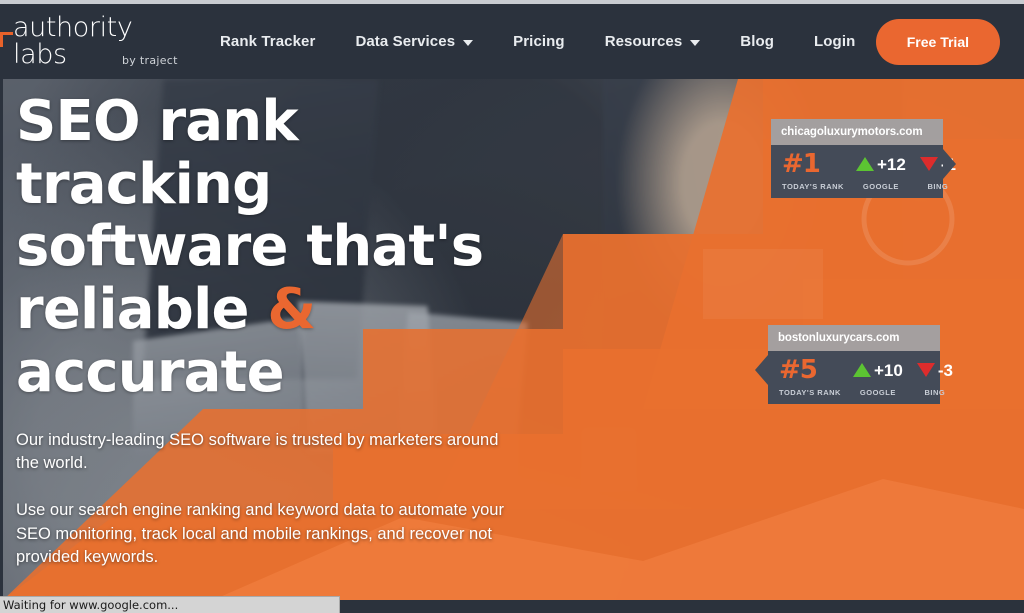  Describe the element at coordinates (798, 370) in the screenshot. I see `rank-value: #5` at that location.